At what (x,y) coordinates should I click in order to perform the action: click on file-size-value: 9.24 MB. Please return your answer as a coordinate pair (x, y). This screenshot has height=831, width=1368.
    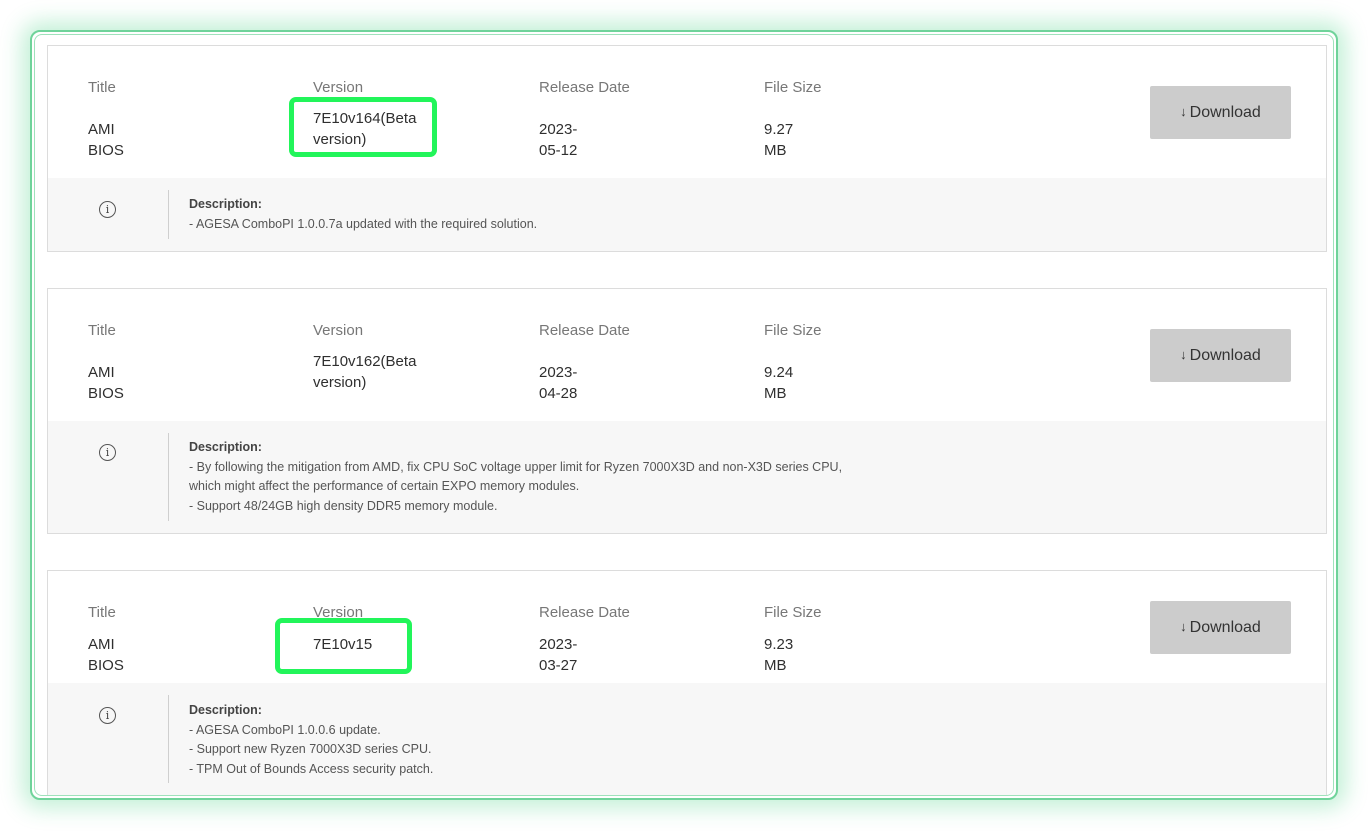
    Looking at the image, I should click on (779, 383).